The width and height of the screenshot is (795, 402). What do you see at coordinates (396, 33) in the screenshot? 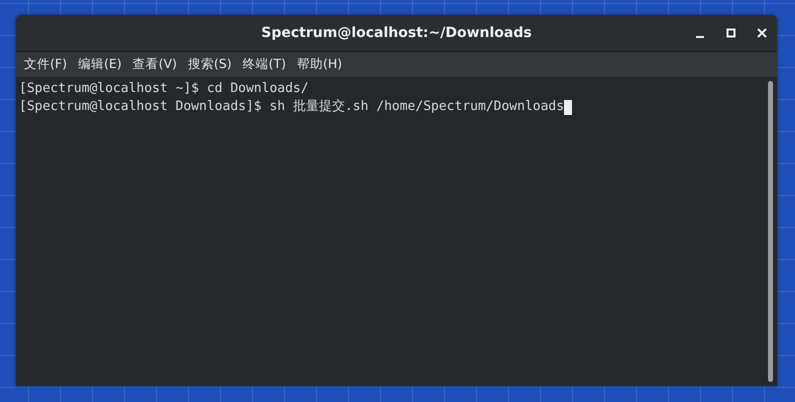
I see `window-title: Spectrum@localhost:~/Downloads` at bounding box center [396, 33].